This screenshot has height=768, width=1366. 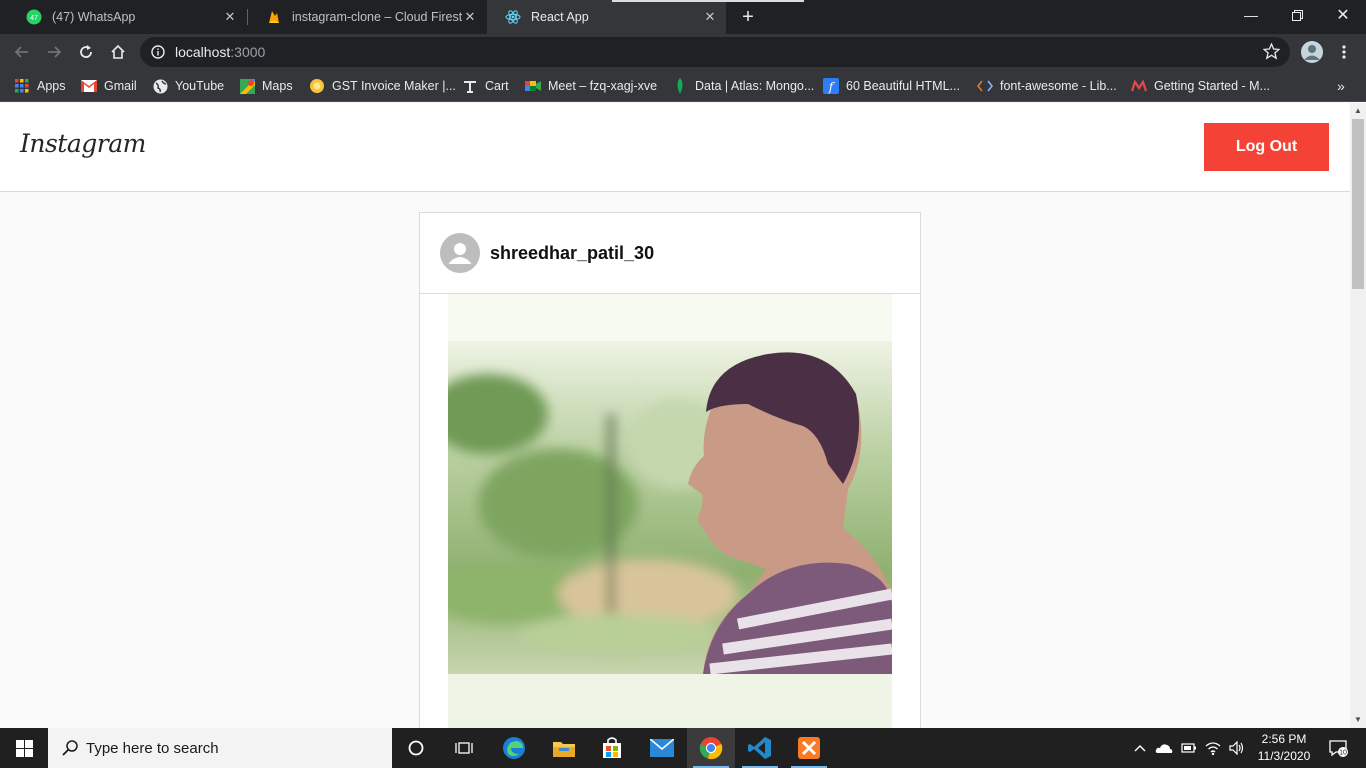 I want to click on bookmark-label: Cart, so click(x=497, y=86).